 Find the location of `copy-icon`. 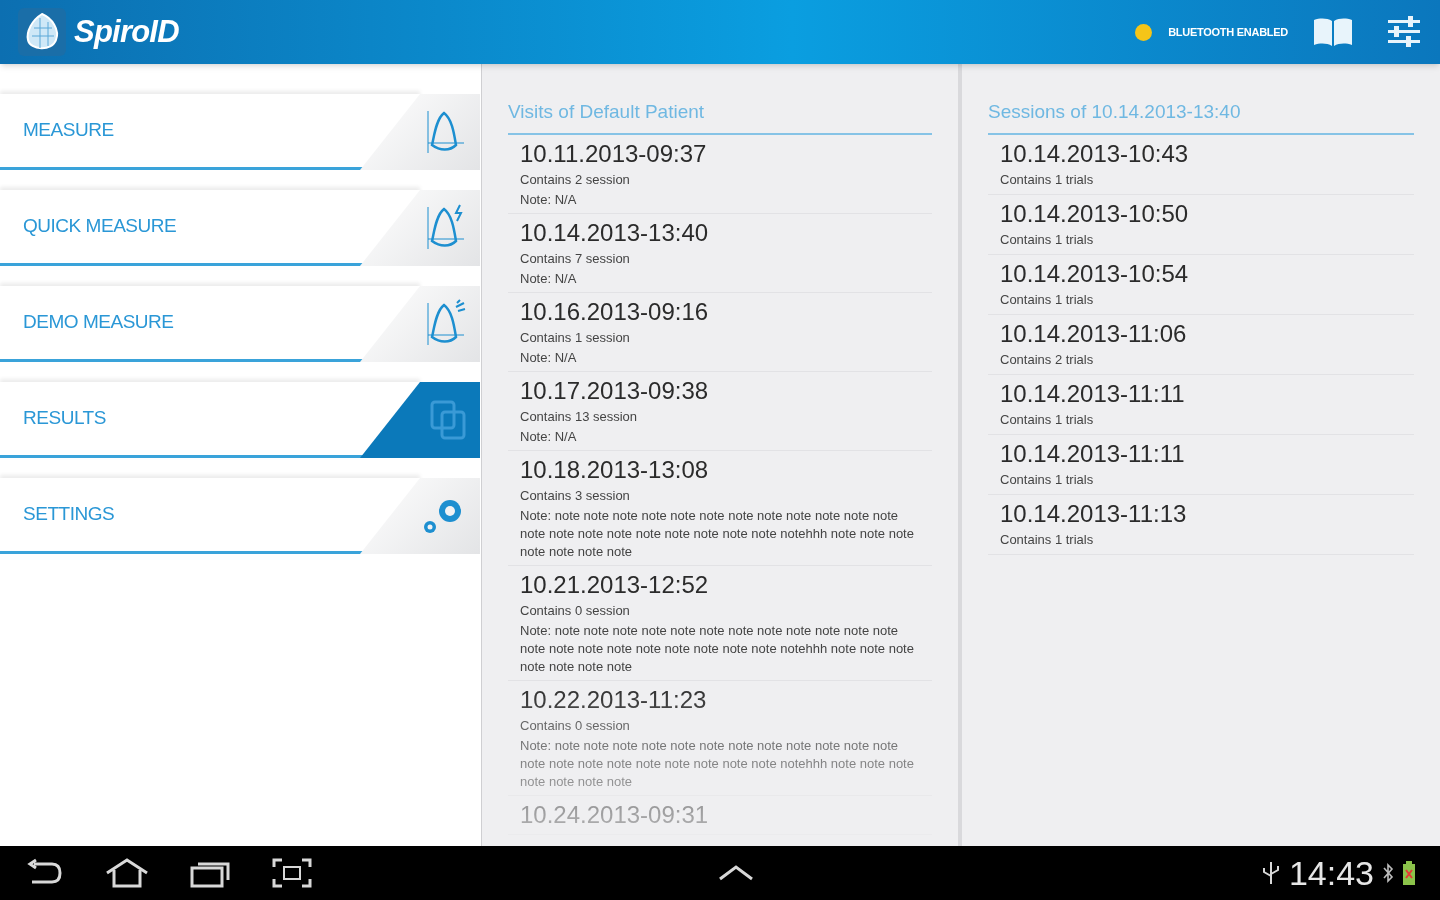

copy-icon is located at coordinates (448, 420).